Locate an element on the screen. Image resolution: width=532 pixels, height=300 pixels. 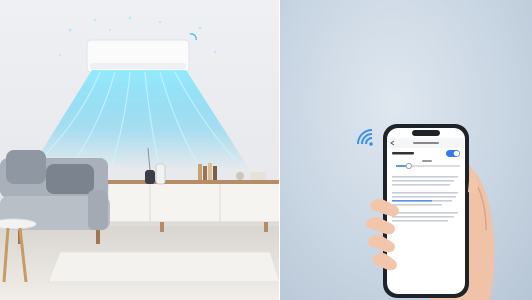
tv-cabinet is located at coordinates (193, 206).